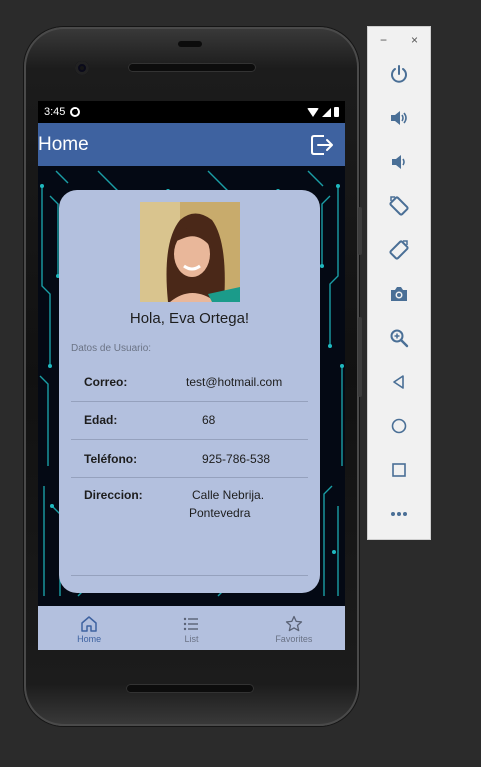  I want to click on screenshot-button, so click(399, 294).